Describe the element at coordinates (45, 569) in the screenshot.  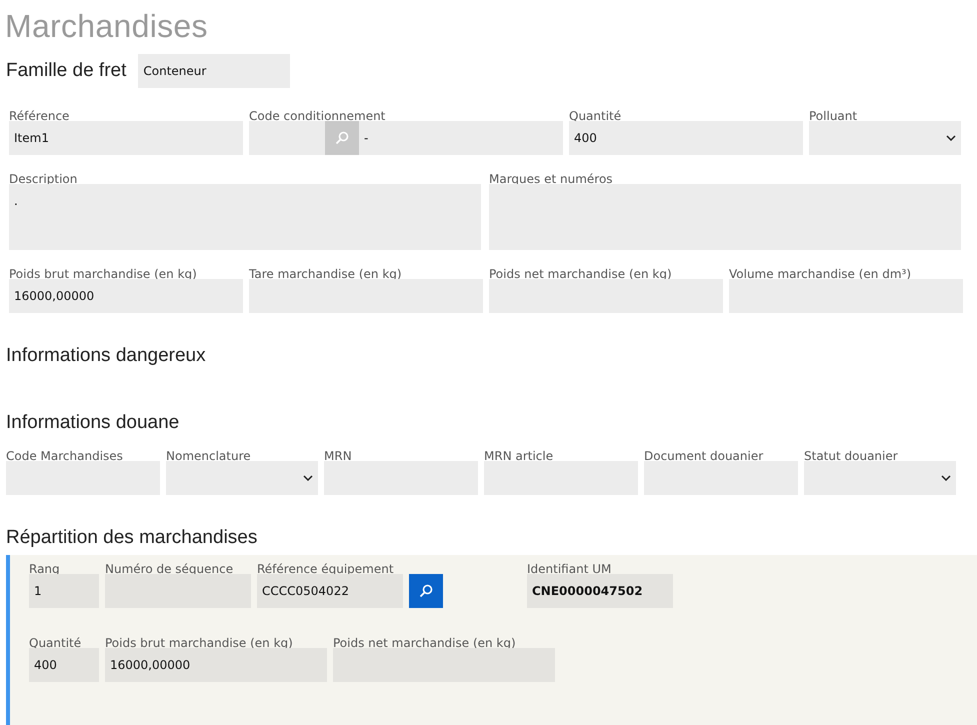
I see `field-label: Rang` at that location.